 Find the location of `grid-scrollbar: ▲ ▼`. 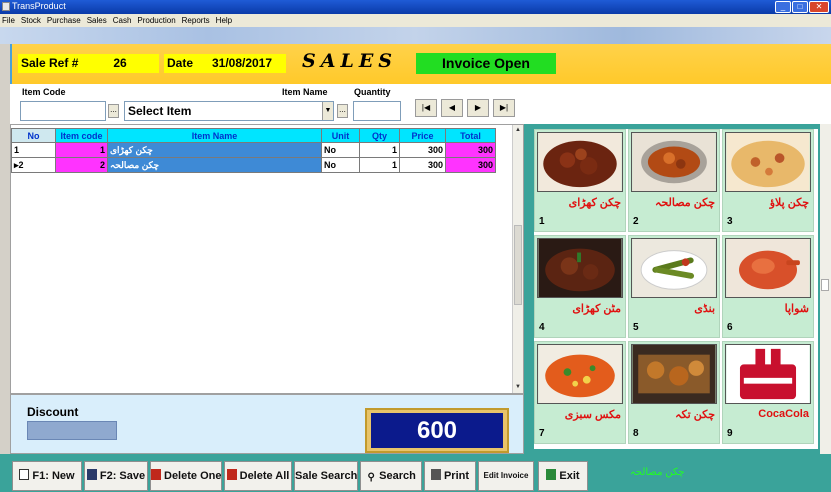

grid-scrollbar: ▲ ▼ is located at coordinates (517, 259).